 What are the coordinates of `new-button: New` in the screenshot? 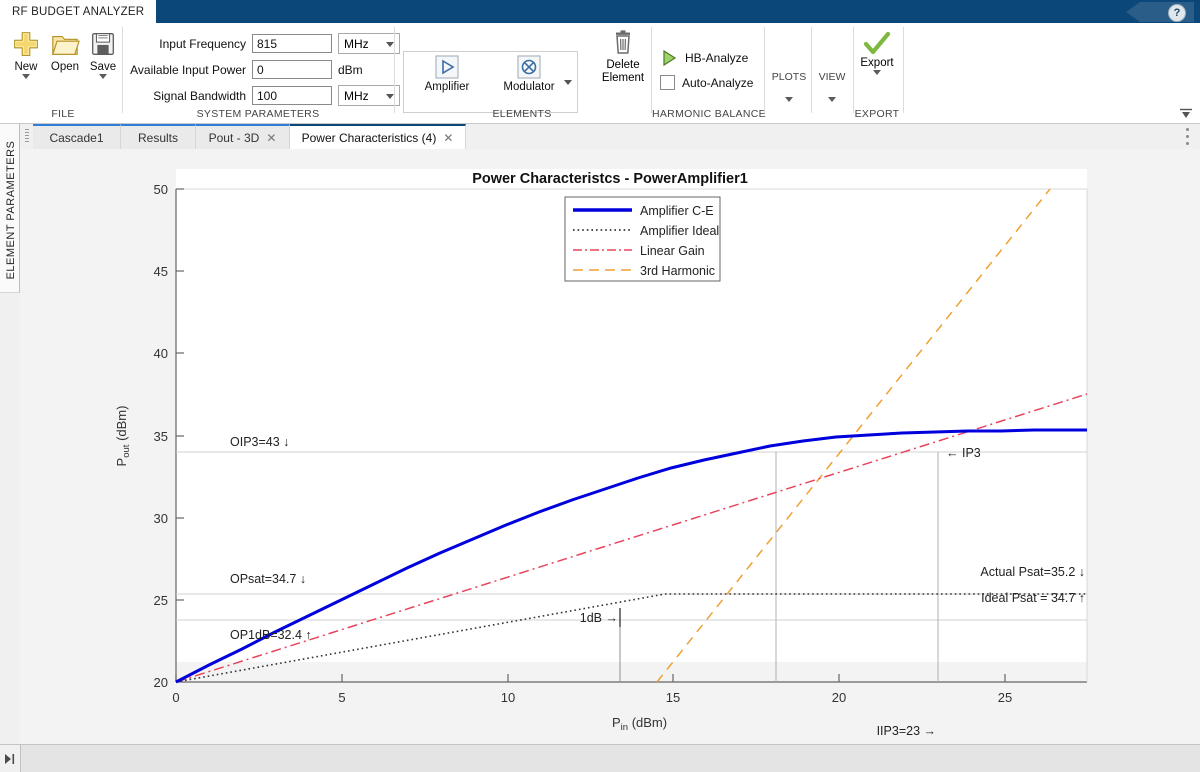 It's located at (26, 54).